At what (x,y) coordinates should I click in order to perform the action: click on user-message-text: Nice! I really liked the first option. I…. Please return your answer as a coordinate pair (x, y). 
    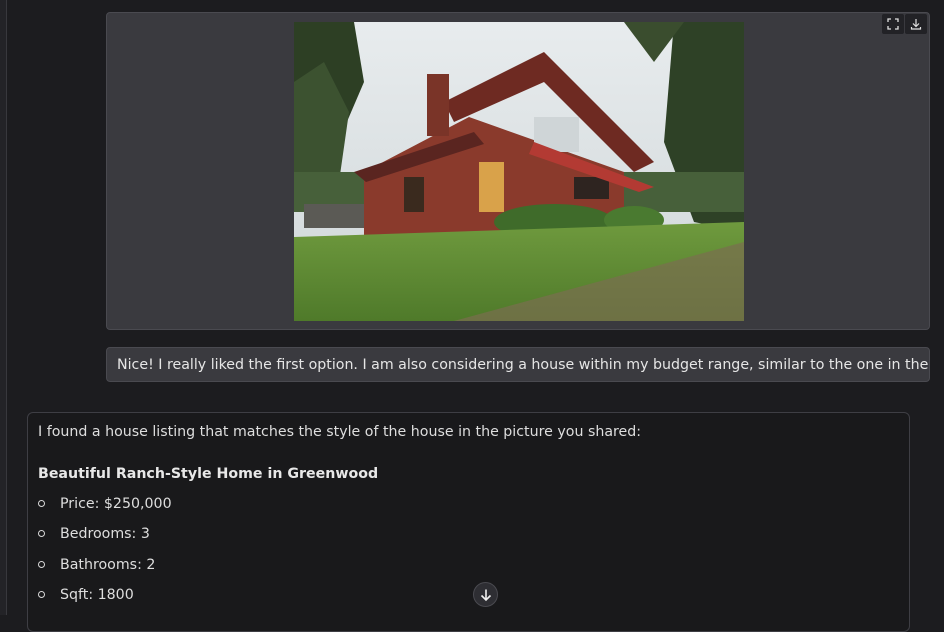
    Looking at the image, I should click on (523, 364).